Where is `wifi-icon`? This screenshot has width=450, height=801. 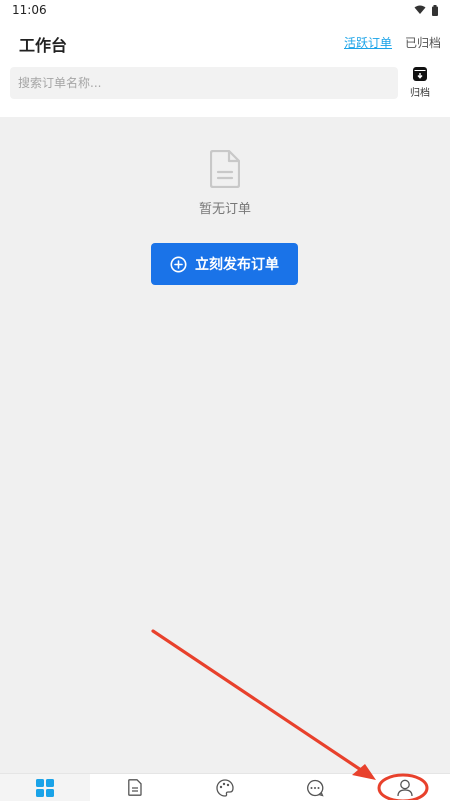
wifi-icon is located at coordinates (420, 9).